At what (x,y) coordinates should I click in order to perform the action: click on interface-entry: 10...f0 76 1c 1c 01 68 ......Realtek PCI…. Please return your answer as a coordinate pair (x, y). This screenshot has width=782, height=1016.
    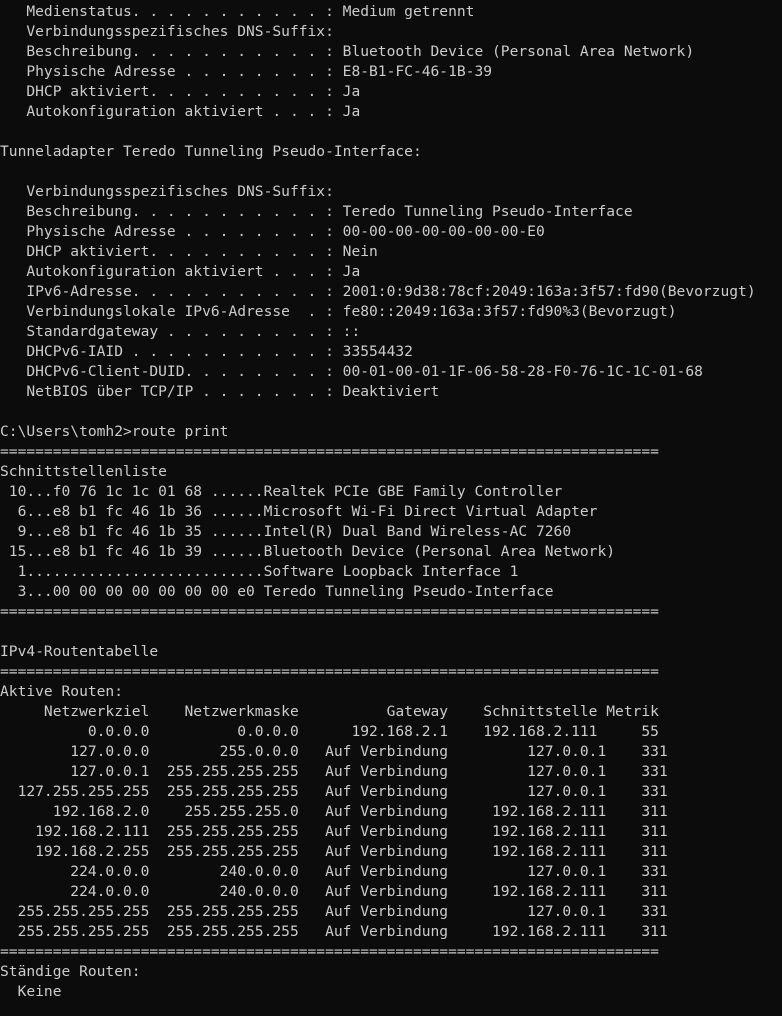
    Looking at the image, I should click on (281, 491).